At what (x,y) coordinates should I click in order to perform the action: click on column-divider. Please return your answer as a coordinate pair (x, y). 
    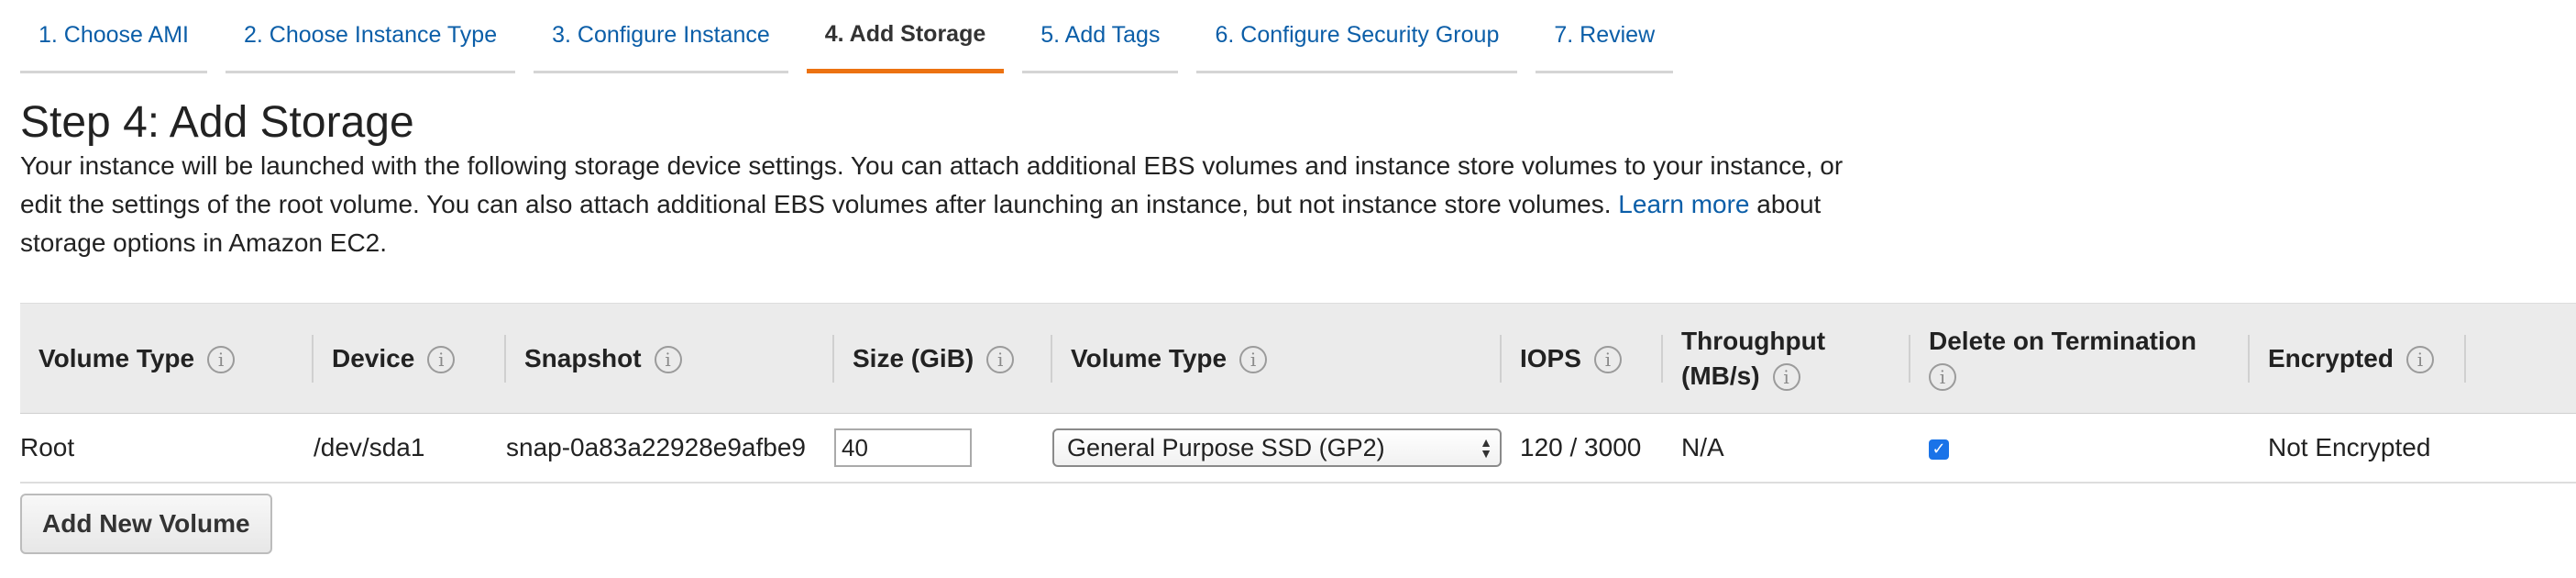
    Looking at the image, I should click on (2465, 359).